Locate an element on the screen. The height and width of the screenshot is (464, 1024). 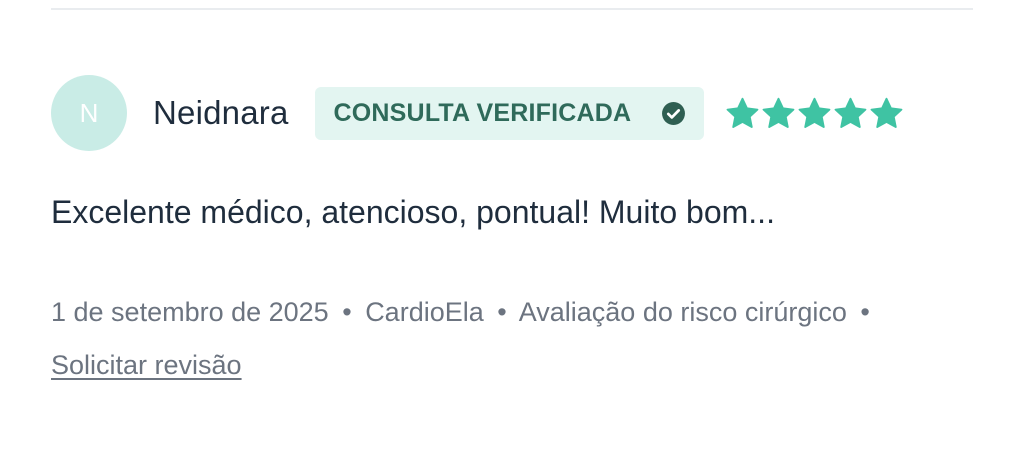
review-location: CardioEla is located at coordinates (424, 312).